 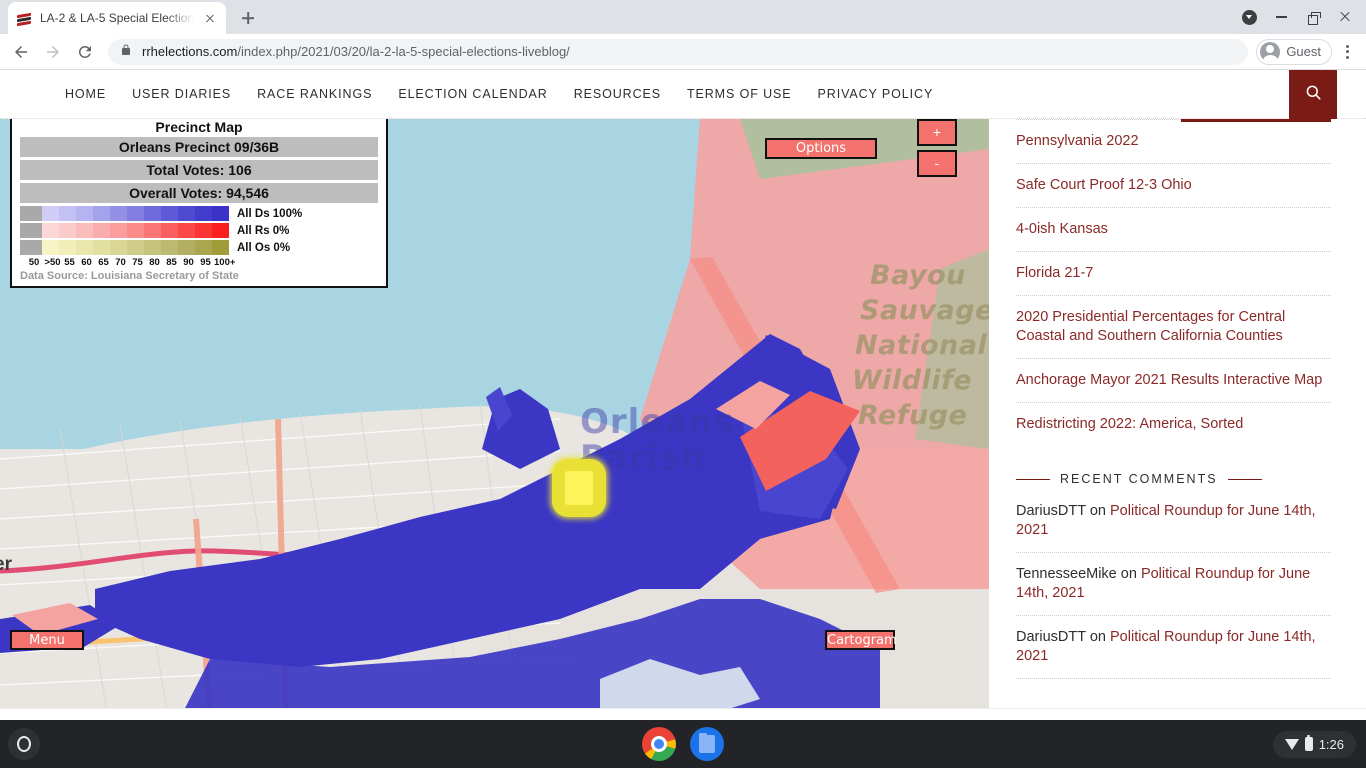 What do you see at coordinates (103, 262) in the screenshot?
I see `scale-tick: 65` at bounding box center [103, 262].